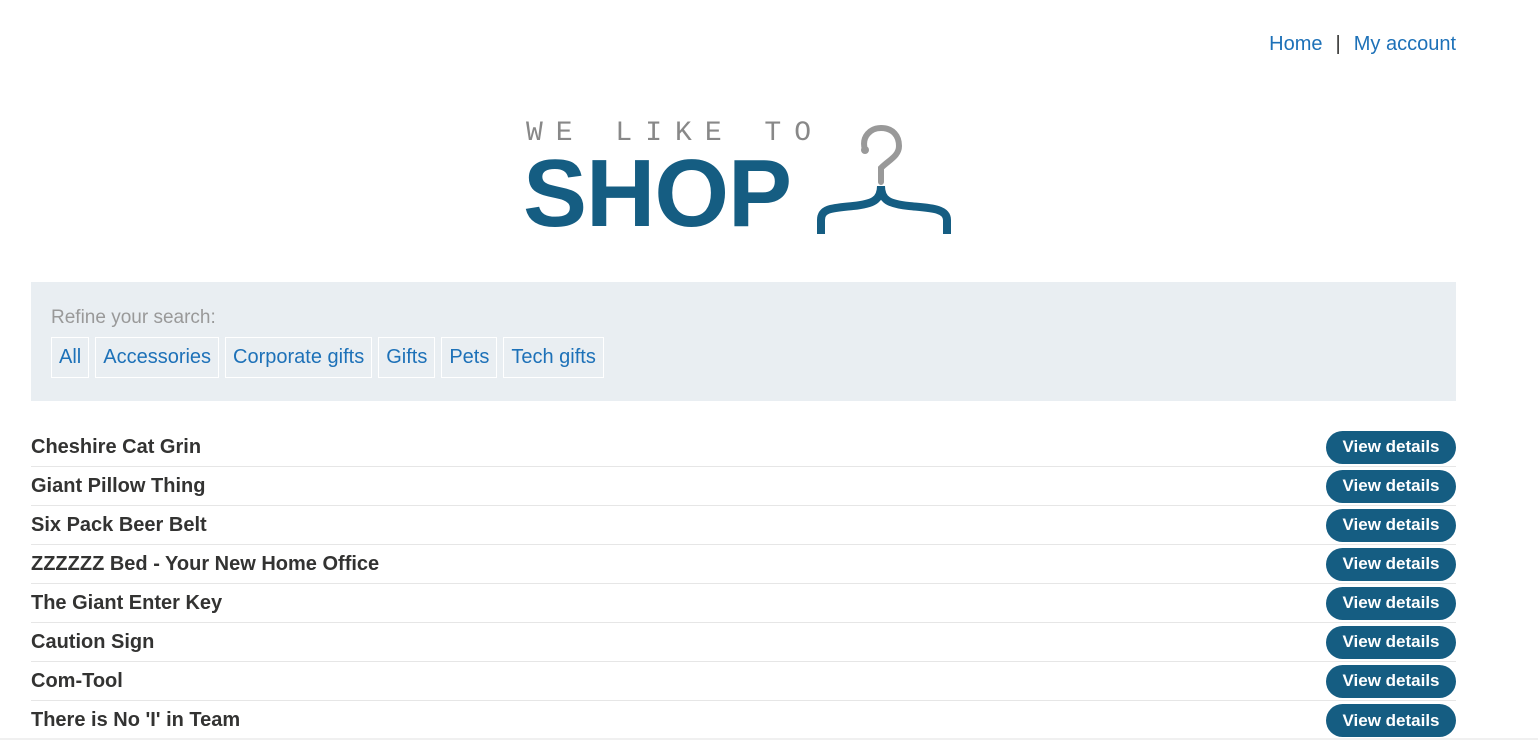 The image size is (1538, 740). What do you see at coordinates (743, 447) in the screenshot?
I see `product-row: Cheshire Cat Grin View details` at bounding box center [743, 447].